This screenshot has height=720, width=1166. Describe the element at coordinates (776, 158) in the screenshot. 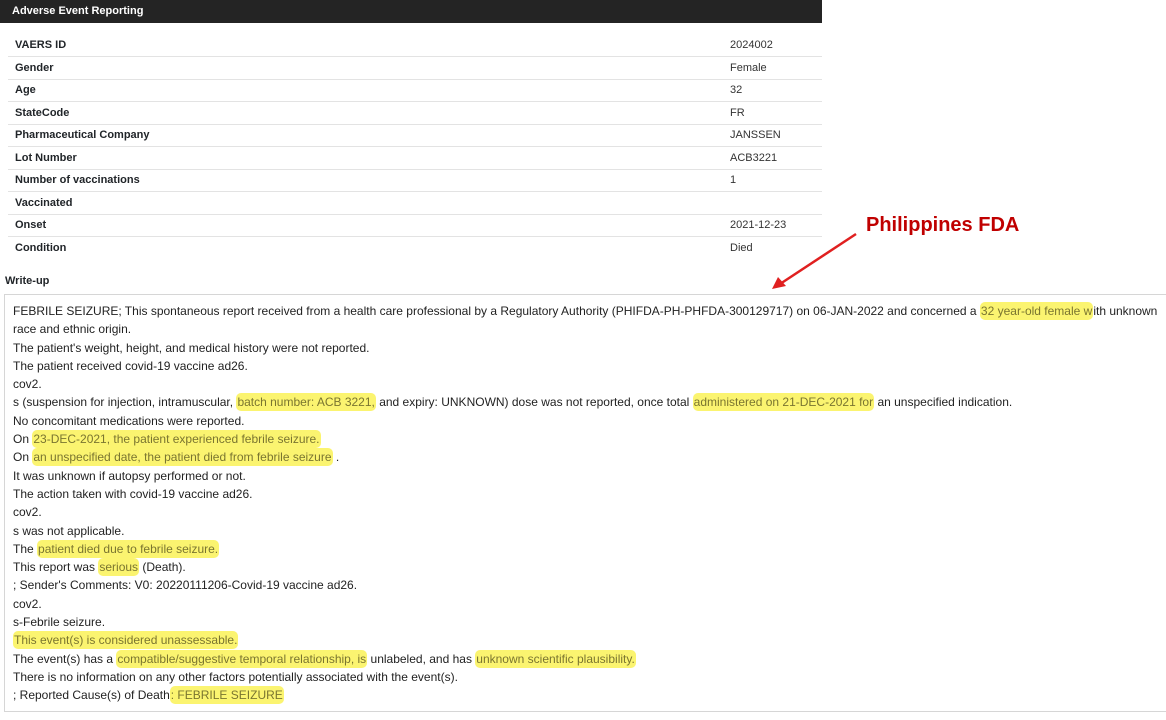

I see `field-value: ACB3221` at that location.